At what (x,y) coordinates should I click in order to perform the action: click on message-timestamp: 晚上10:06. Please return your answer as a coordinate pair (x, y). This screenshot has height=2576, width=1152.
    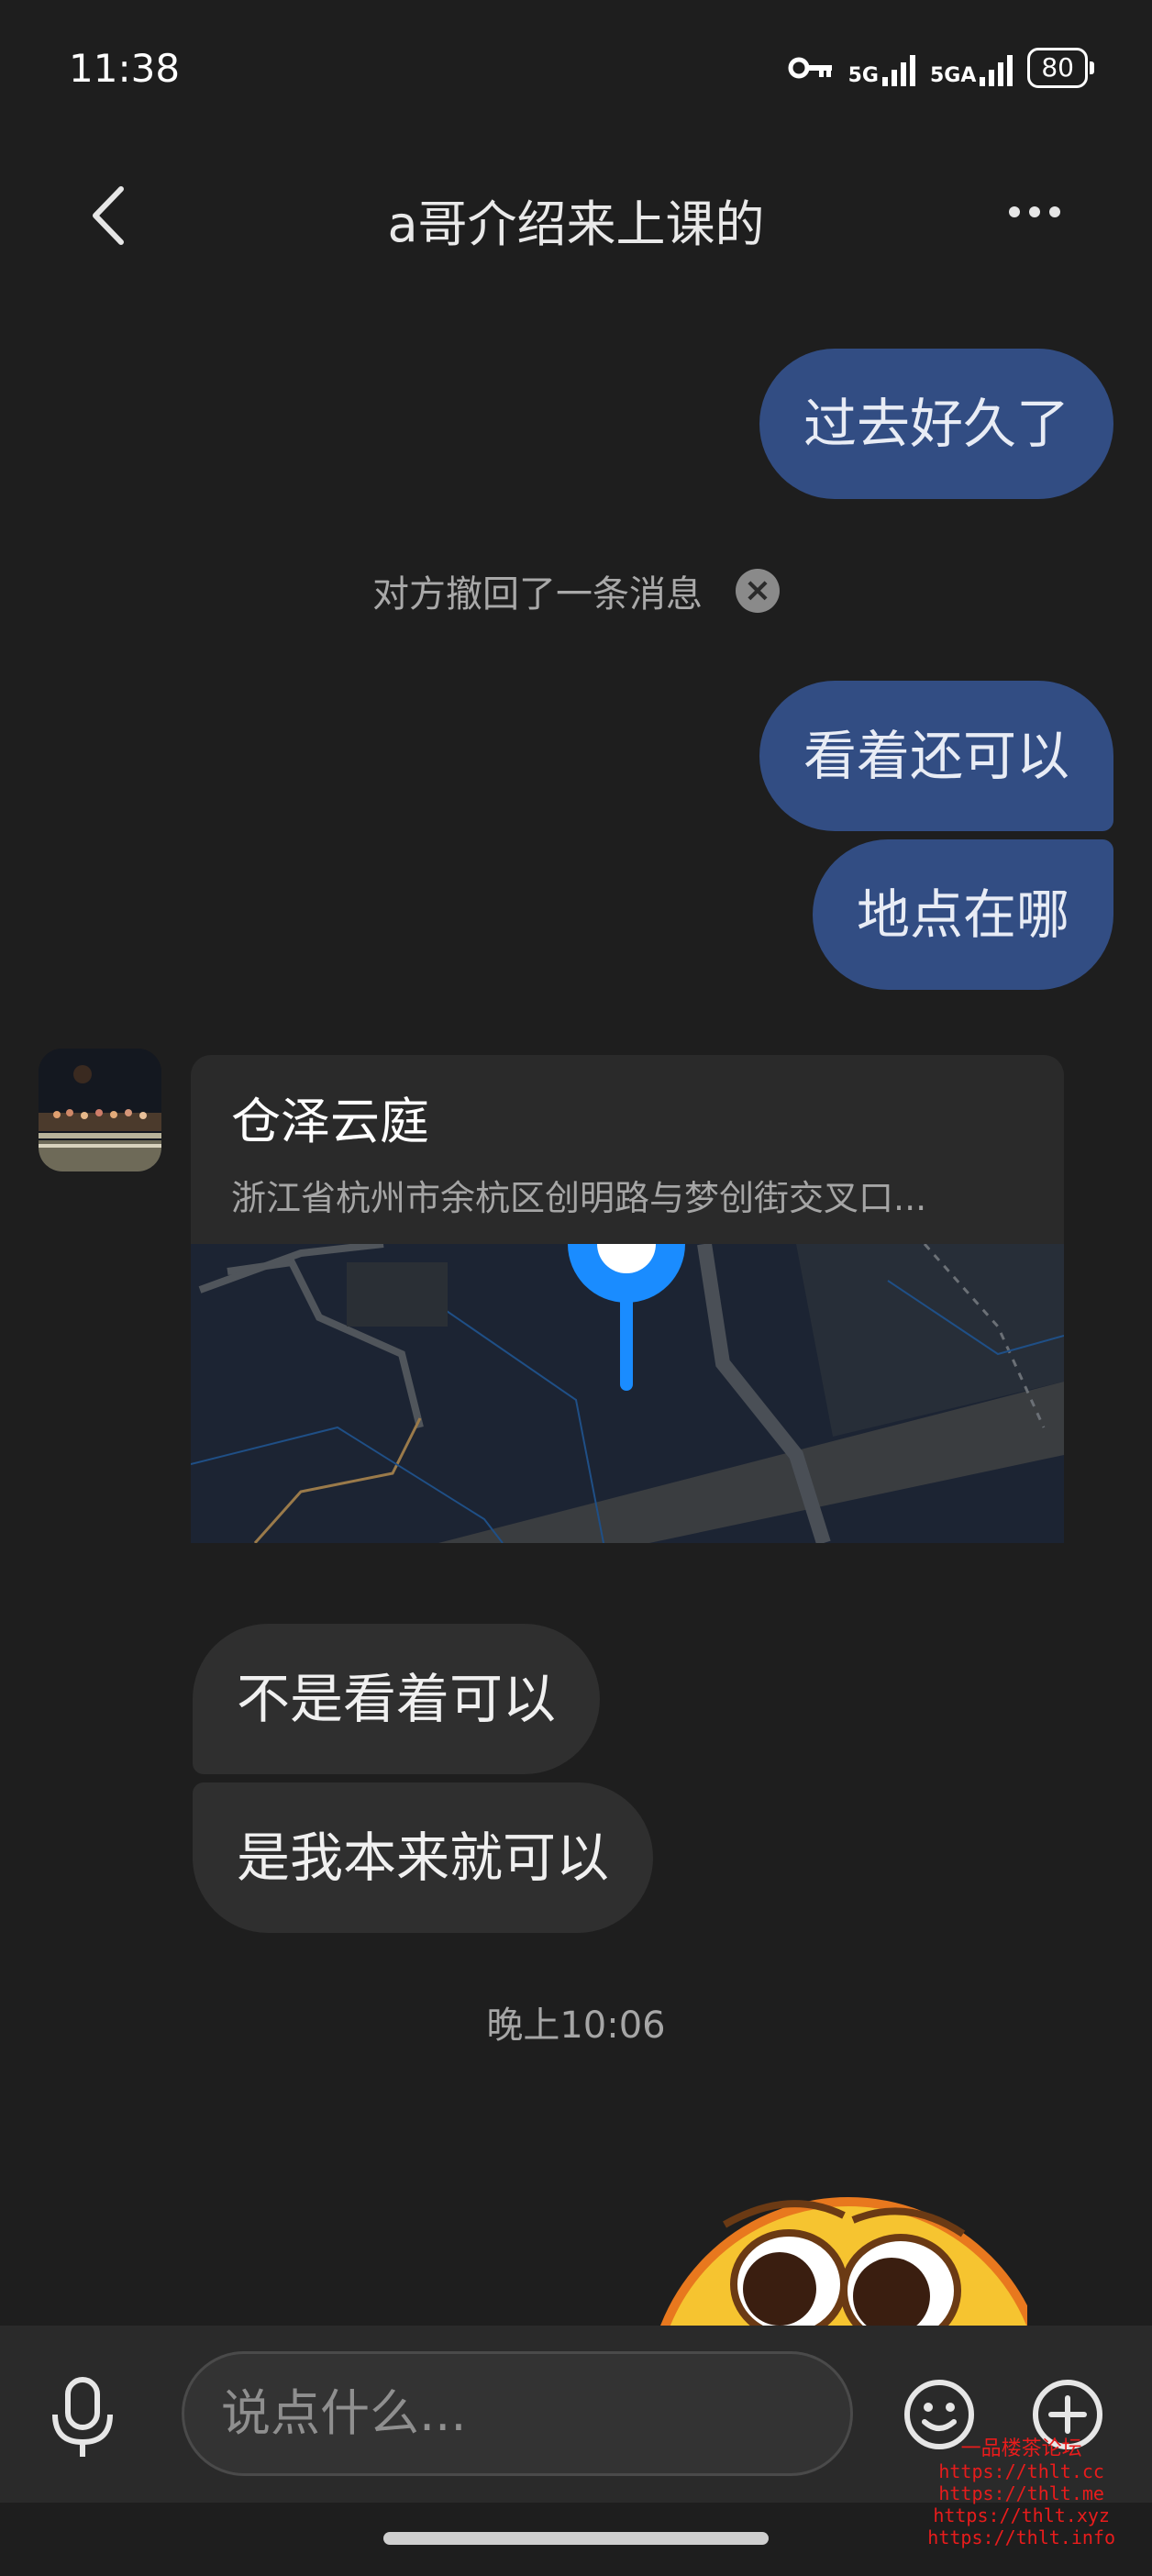
    Looking at the image, I should click on (576, 2025).